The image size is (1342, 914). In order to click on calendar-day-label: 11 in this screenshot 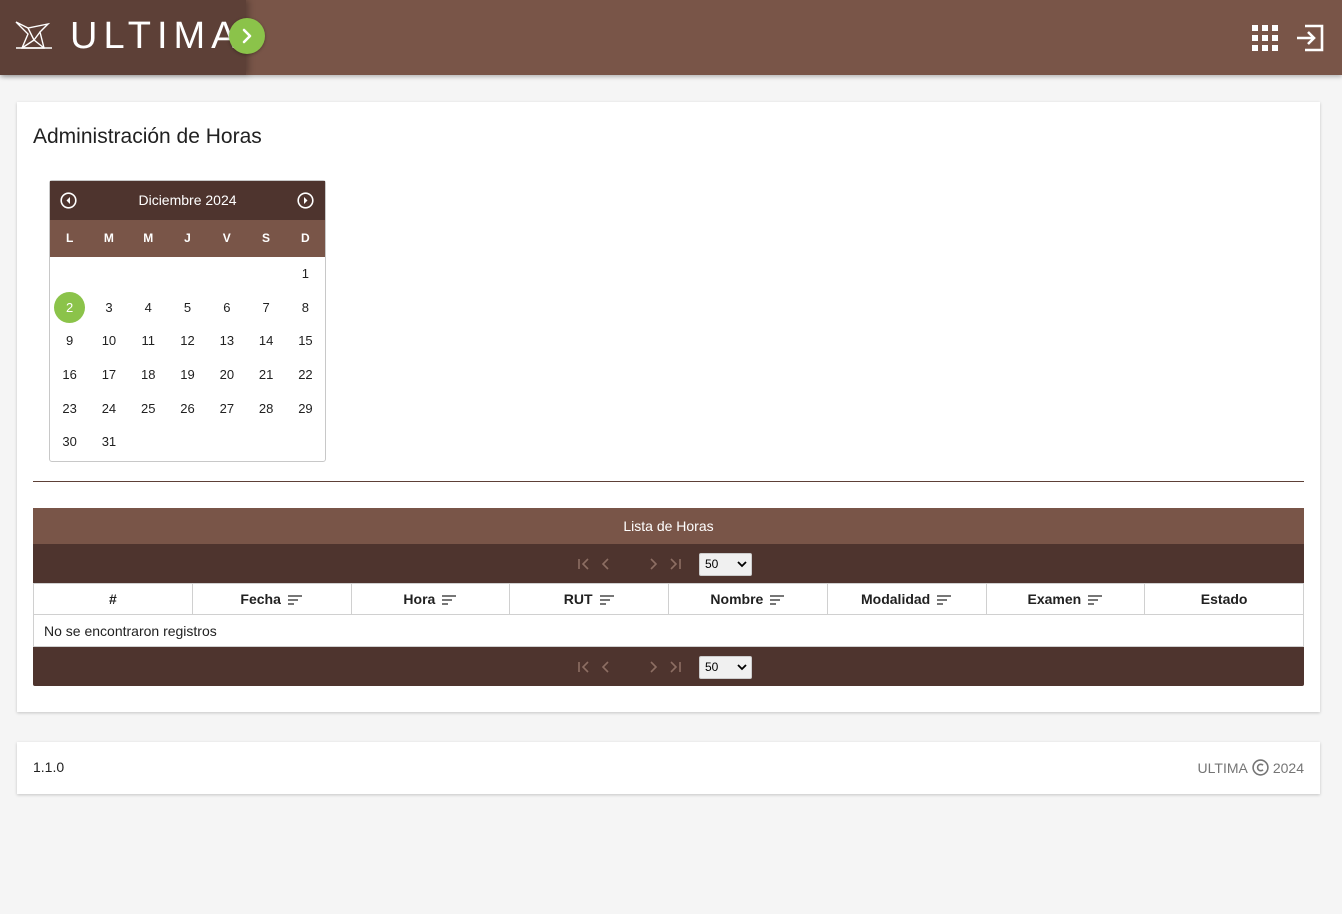, I will do `click(148, 341)`.